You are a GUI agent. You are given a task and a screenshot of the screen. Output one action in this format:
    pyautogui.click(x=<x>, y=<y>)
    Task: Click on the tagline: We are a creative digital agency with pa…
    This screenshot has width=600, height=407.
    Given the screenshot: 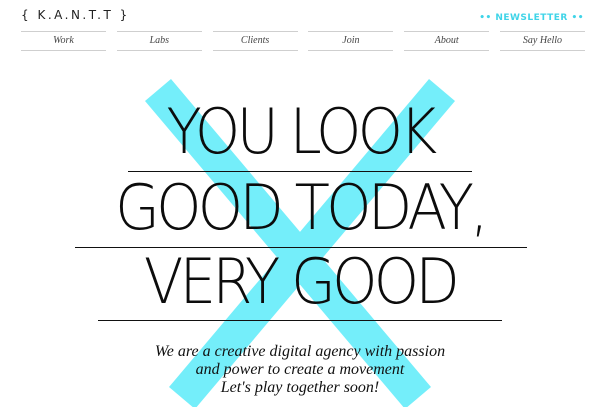 What is the action you would take?
    pyautogui.click(x=300, y=370)
    